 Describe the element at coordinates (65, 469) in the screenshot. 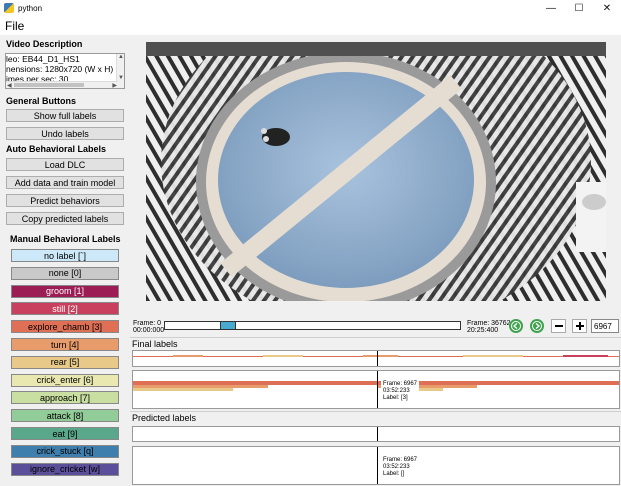

I see `behavior-label-button: ignore_cricket [w]` at that location.